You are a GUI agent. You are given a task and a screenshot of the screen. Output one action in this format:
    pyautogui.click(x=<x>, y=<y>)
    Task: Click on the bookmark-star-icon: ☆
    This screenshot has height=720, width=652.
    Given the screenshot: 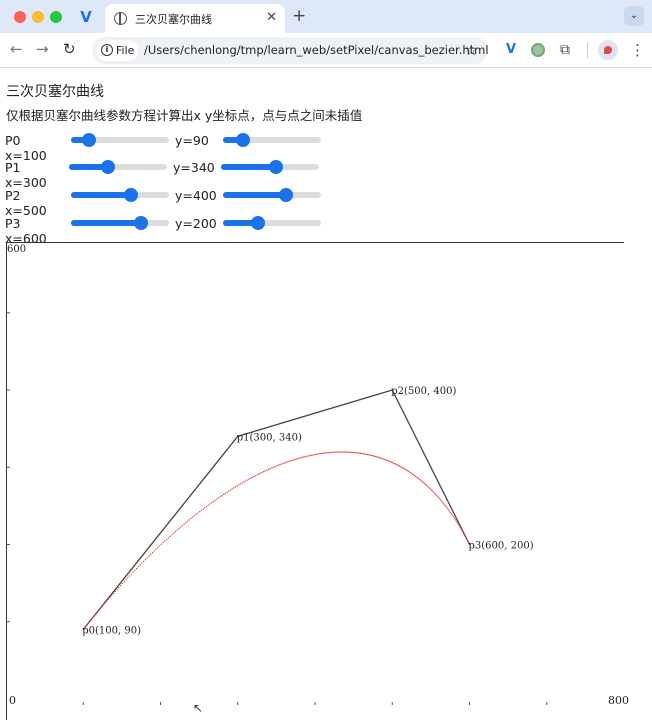 What is the action you would take?
    pyautogui.click(x=471, y=50)
    